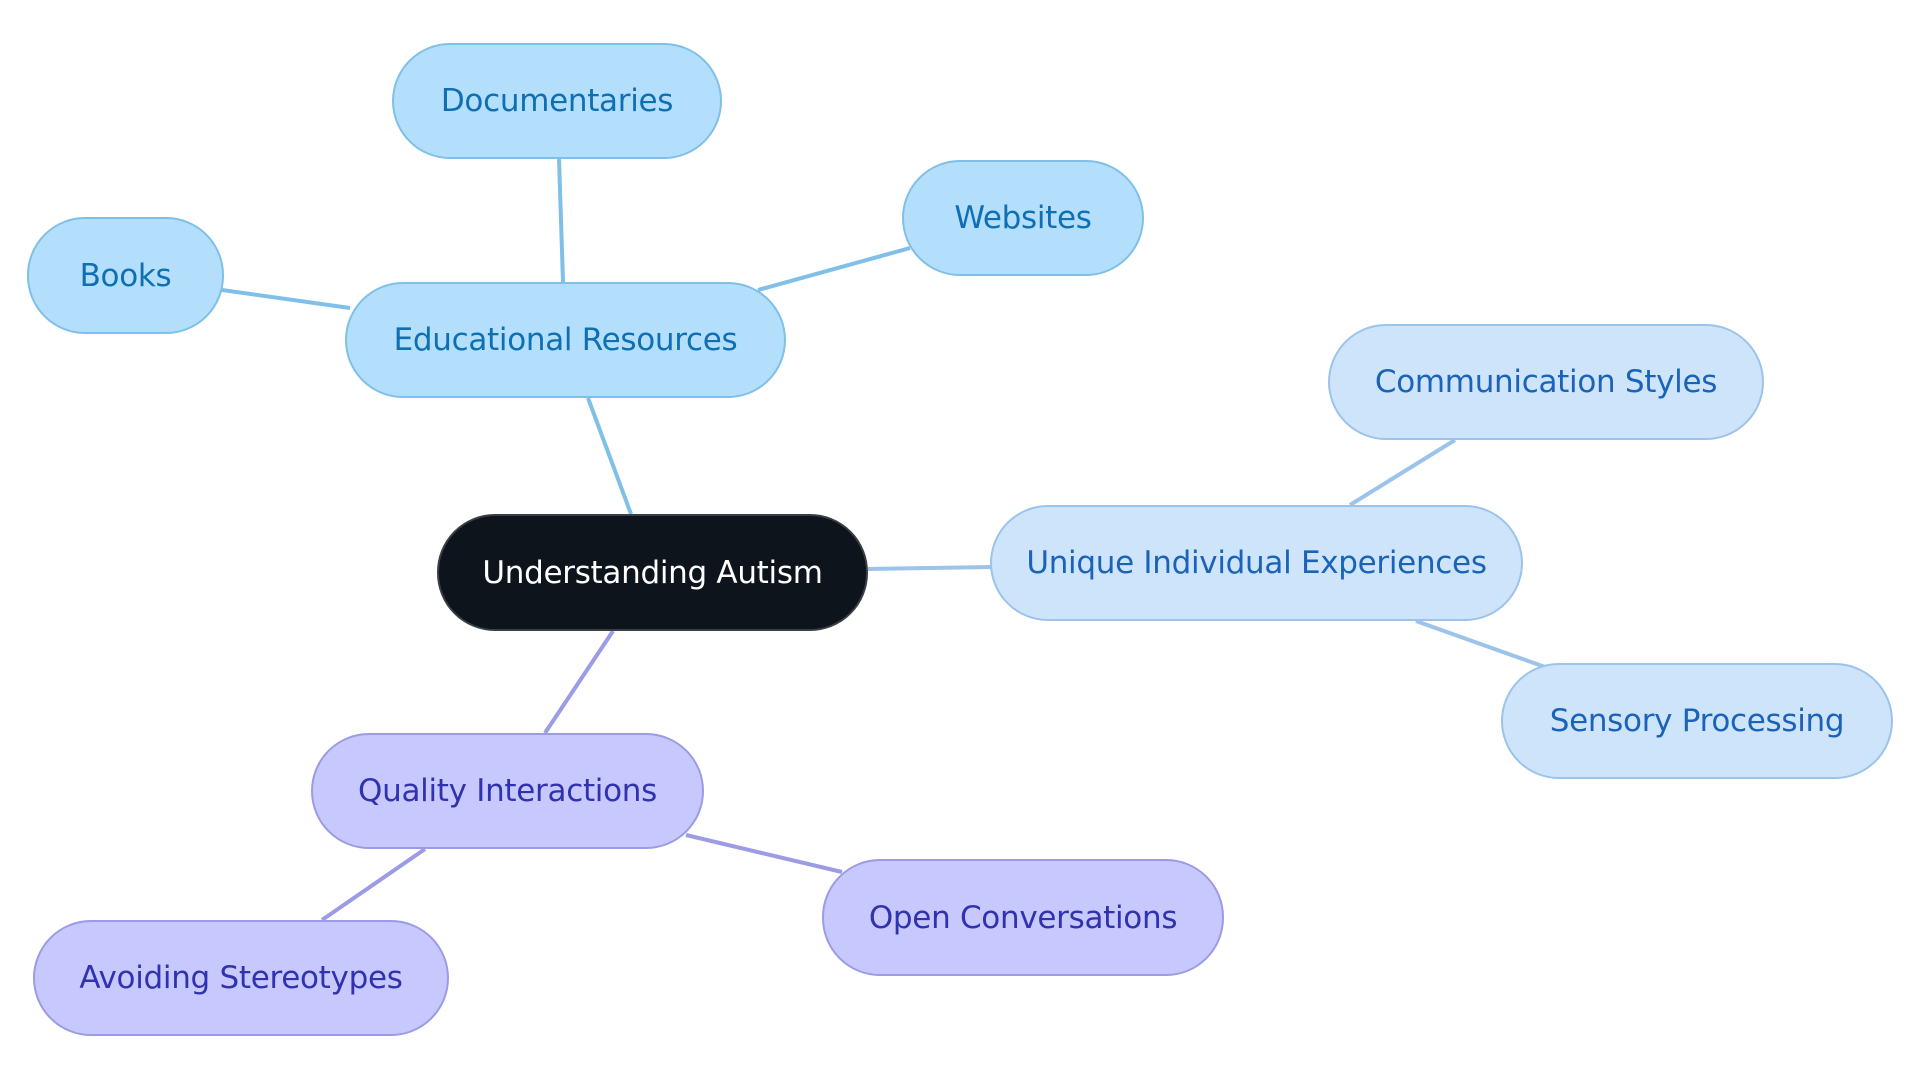 The image size is (1920, 1083). I want to click on node-websites: Websites, so click(1023, 218).